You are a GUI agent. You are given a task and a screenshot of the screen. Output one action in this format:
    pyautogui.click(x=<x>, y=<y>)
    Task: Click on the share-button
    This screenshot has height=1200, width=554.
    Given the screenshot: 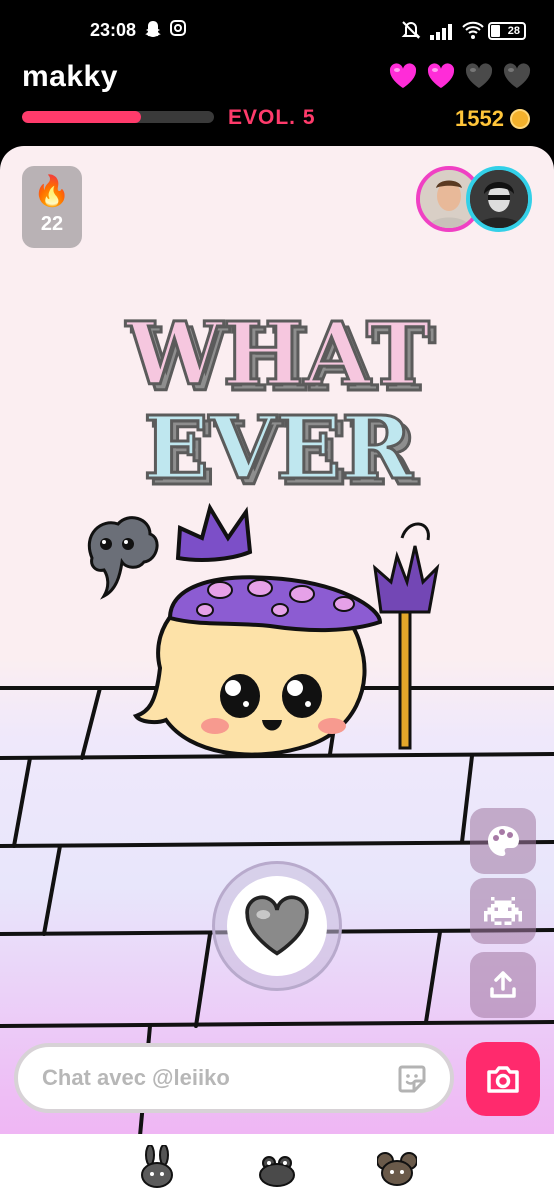 What is the action you would take?
    pyautogui.click(x=503, y=985)
    